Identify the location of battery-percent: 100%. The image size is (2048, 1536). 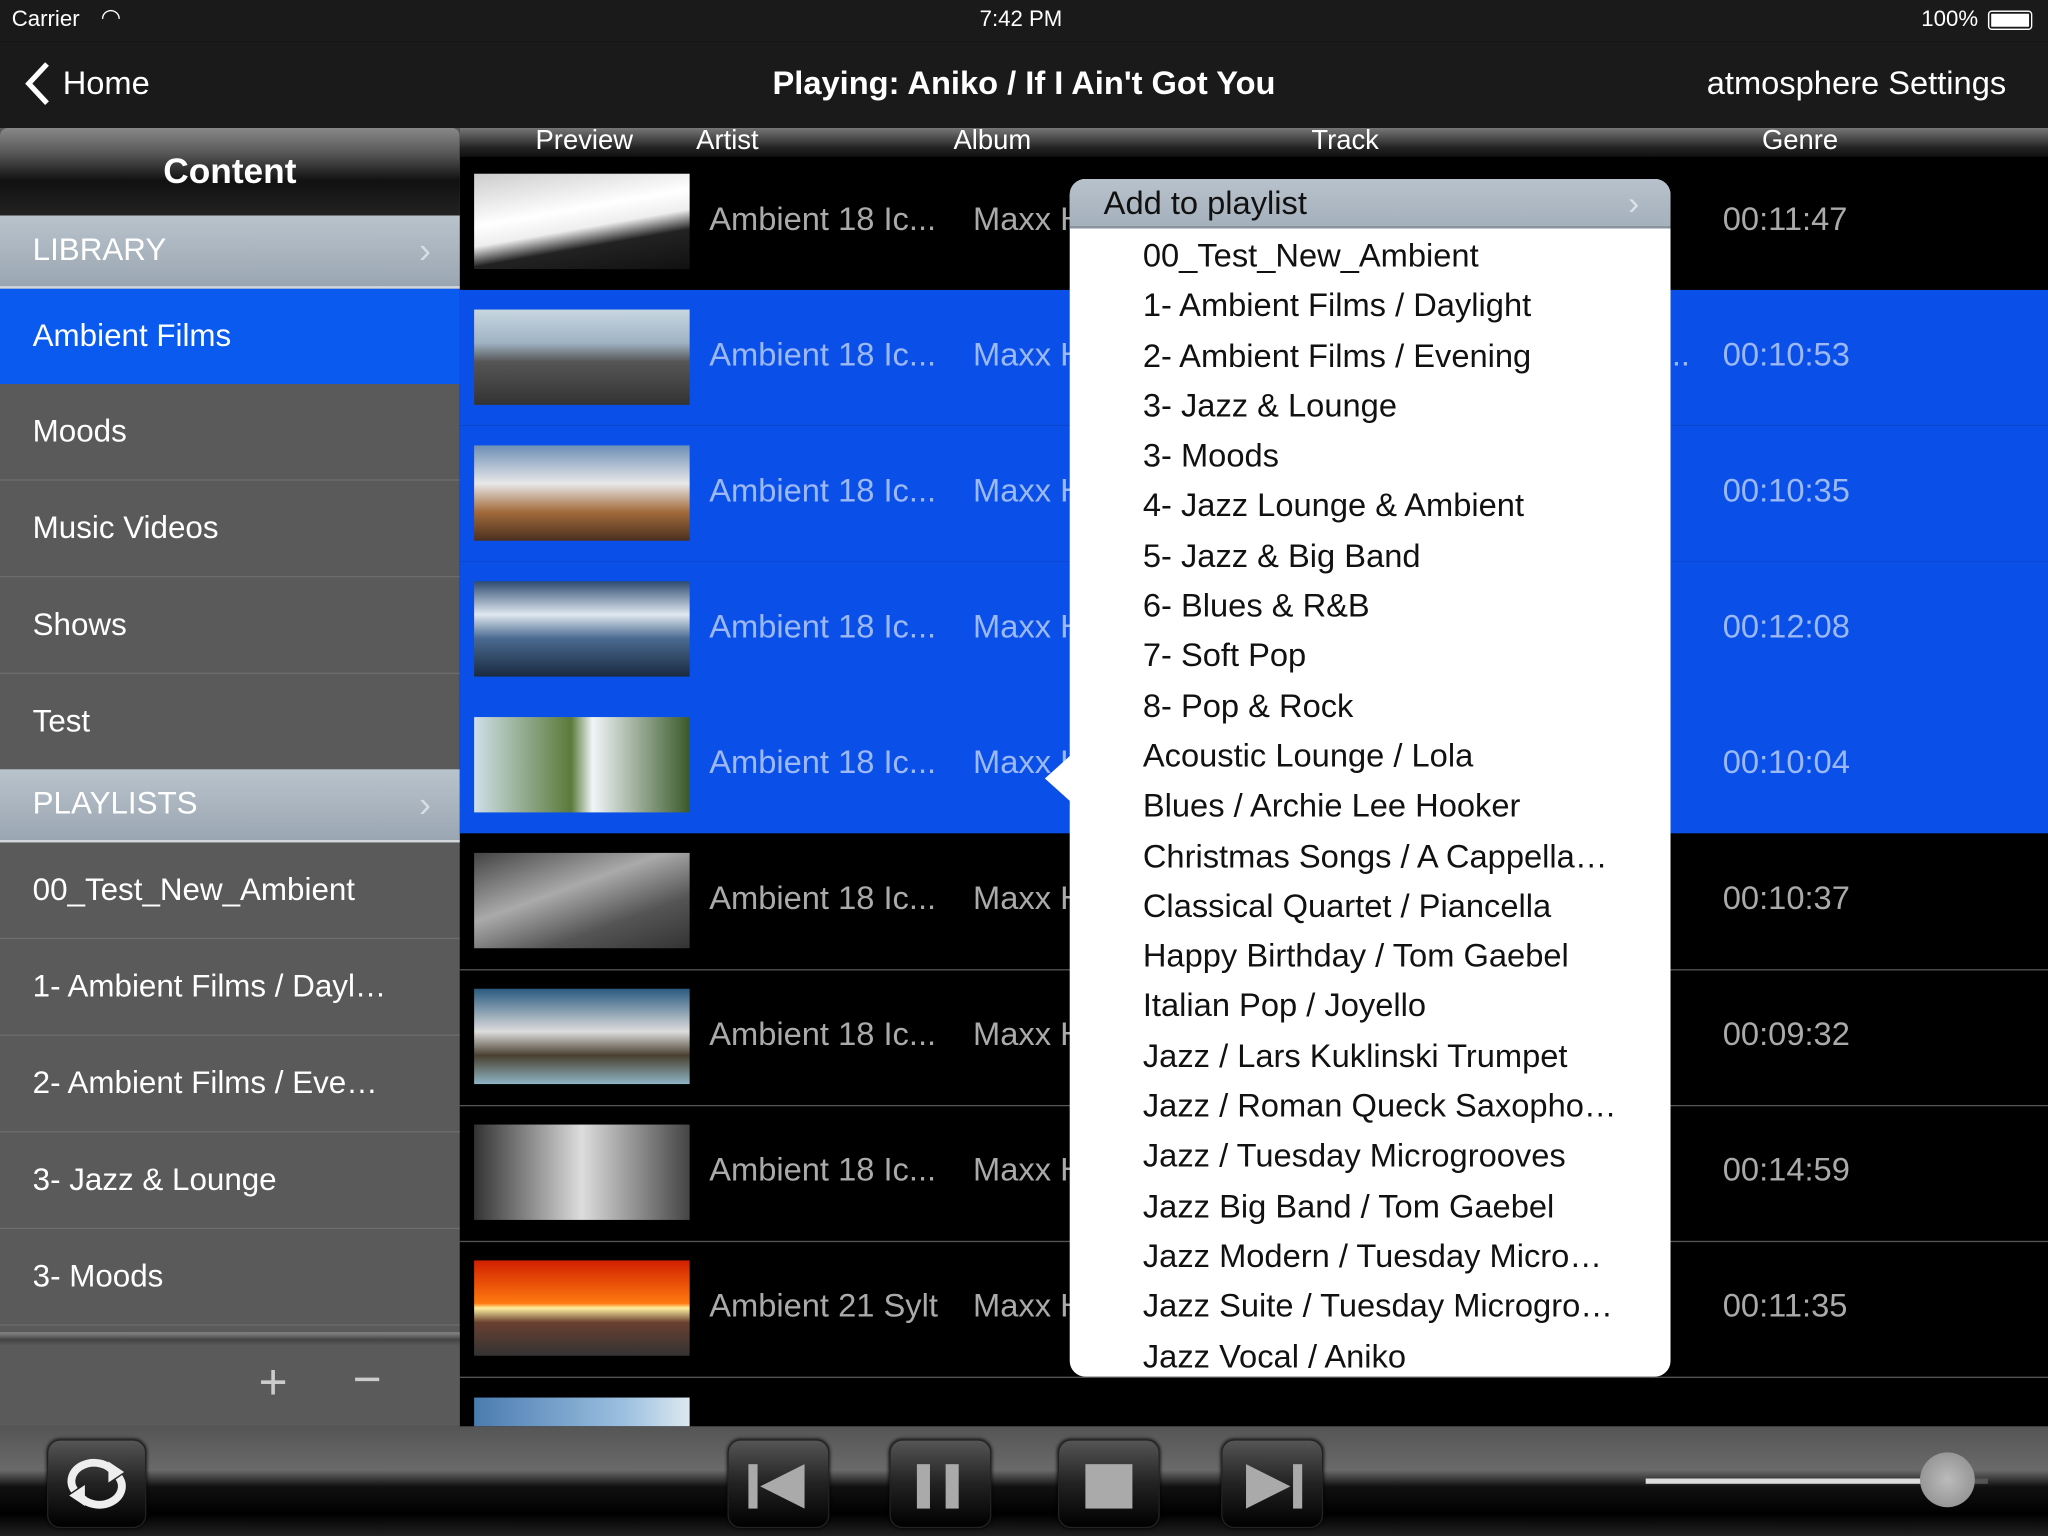
(1950, 19).